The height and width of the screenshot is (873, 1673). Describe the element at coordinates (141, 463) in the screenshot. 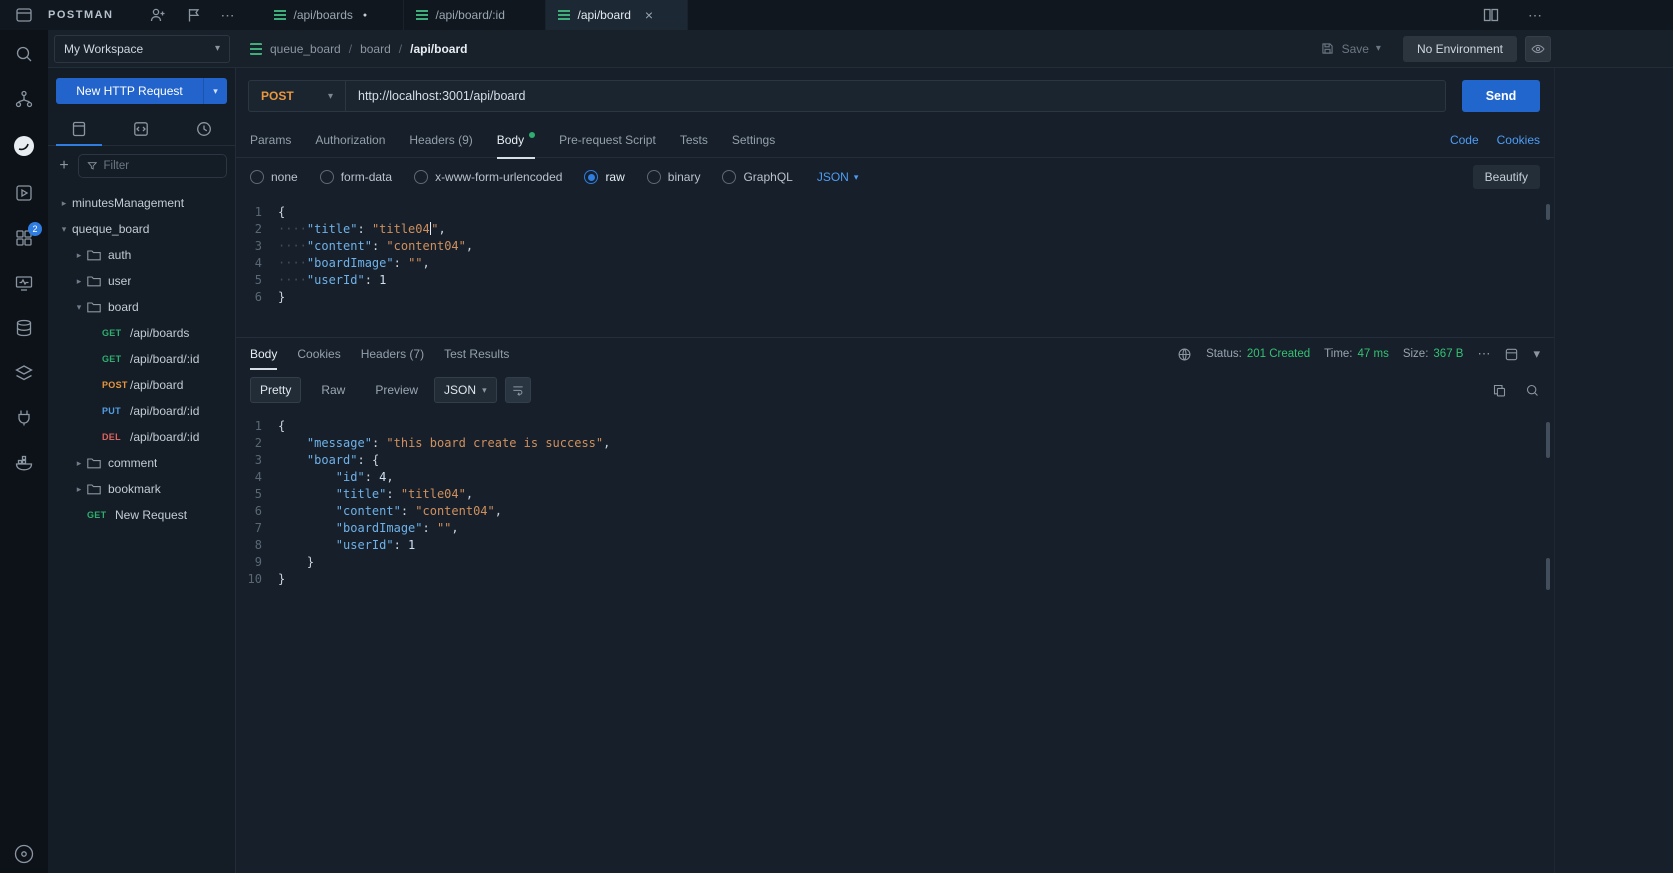

I see `tree-item-comment: ▸ comment` at that location.